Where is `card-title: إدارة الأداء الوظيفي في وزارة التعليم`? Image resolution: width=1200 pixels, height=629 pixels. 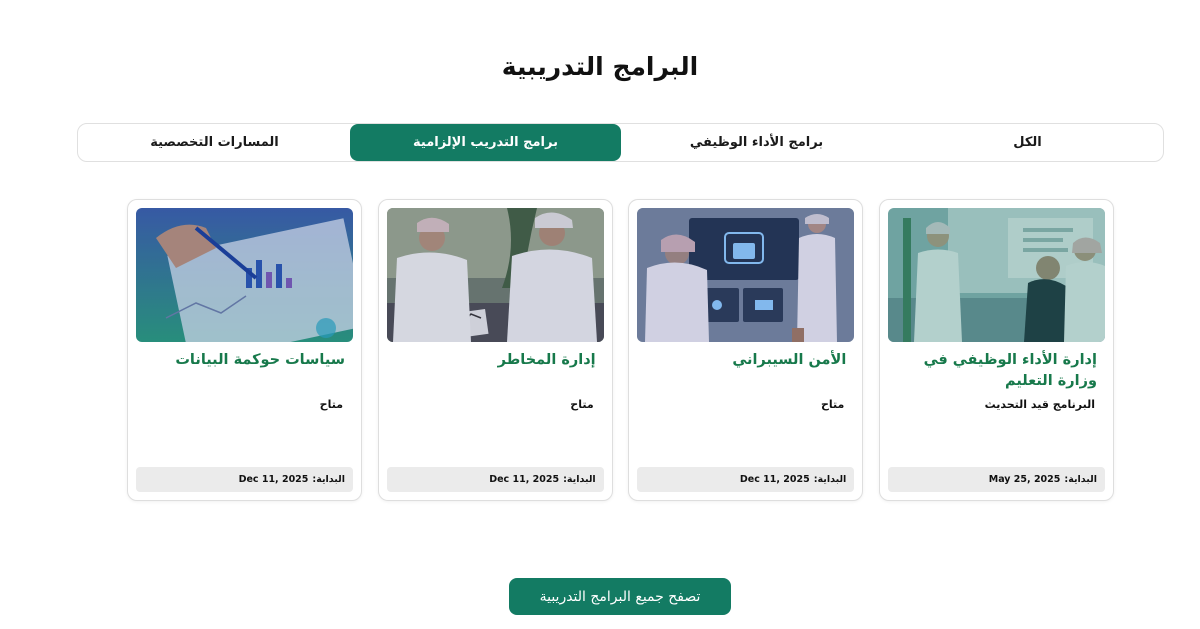 card-title: إدارة الأداء الوظيفي في وزارة التعليم is located at coordinates (996, 371).